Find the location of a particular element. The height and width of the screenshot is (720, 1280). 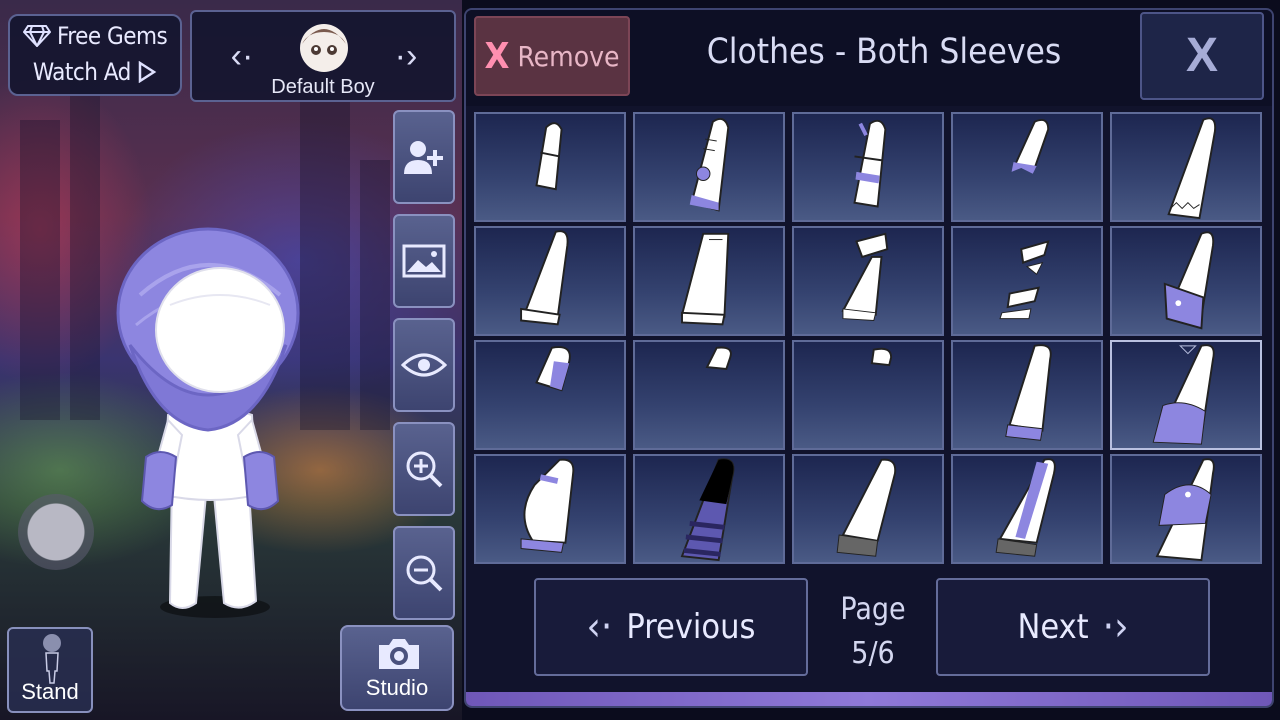

studio-button: Studio is located at coordinates (397, 668).